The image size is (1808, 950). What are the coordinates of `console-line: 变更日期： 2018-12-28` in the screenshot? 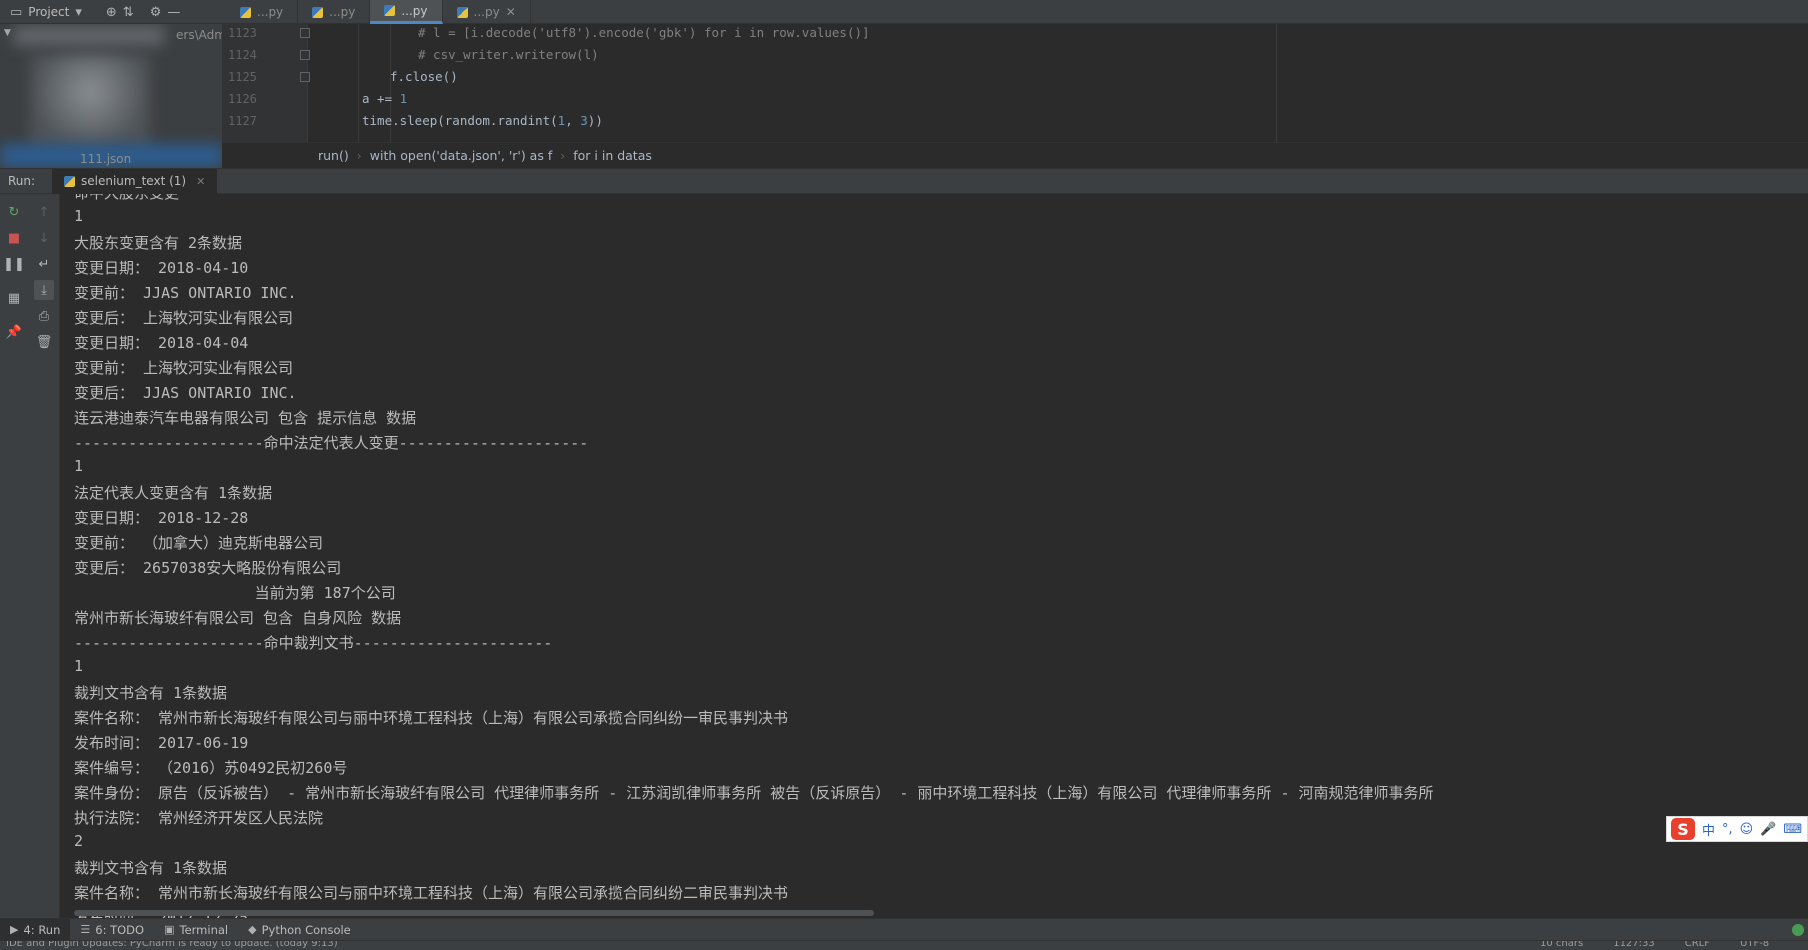 It's located at (161, 518).